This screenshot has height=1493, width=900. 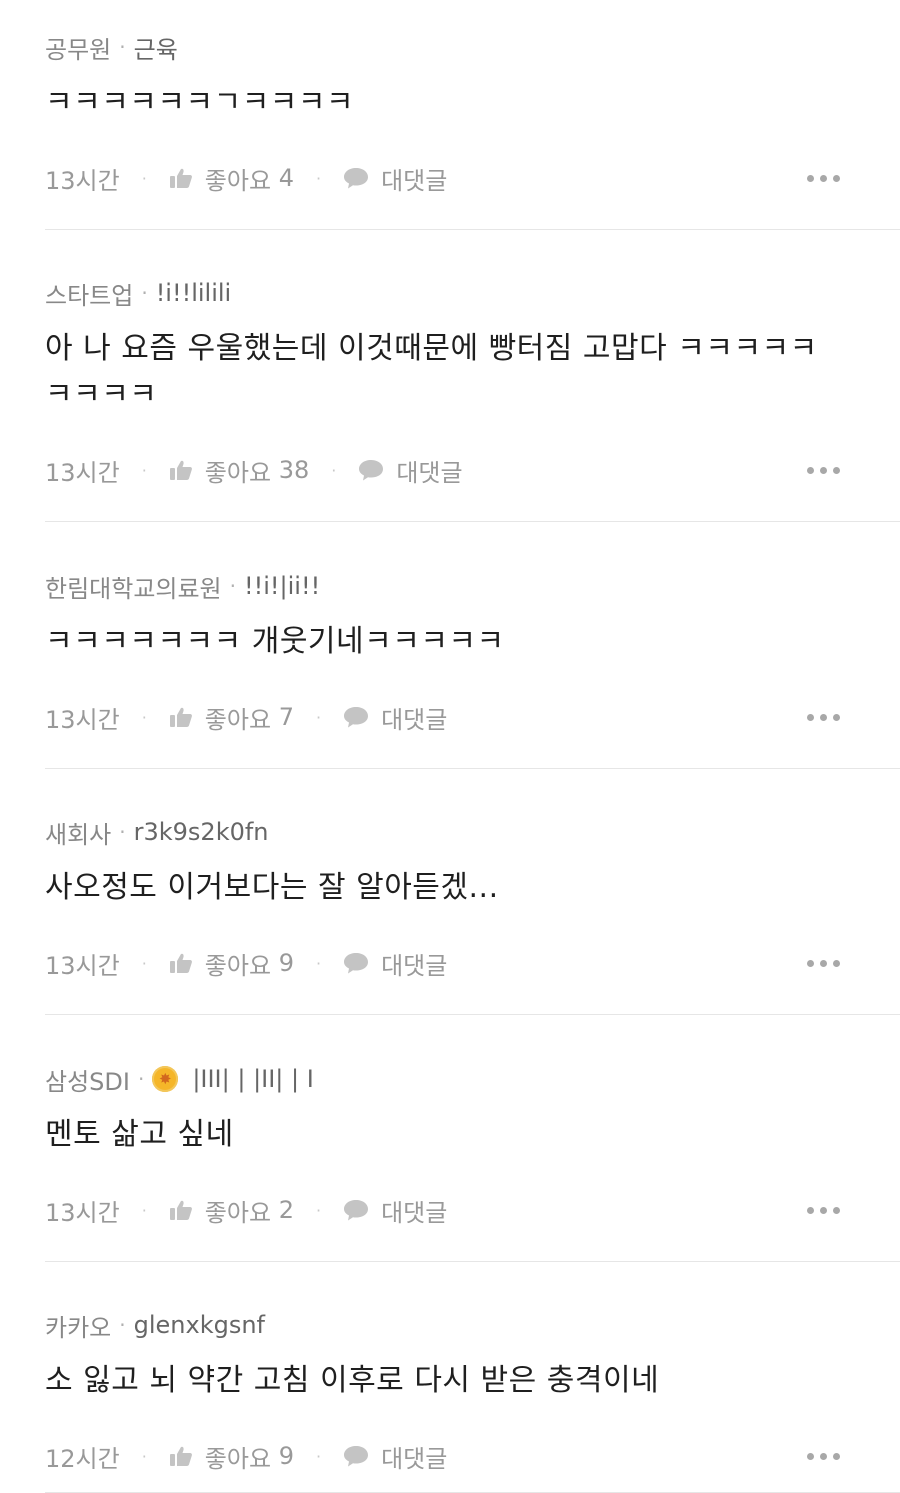 I want to click on like-button: 좋아요 7, so click(x=231, y=717).